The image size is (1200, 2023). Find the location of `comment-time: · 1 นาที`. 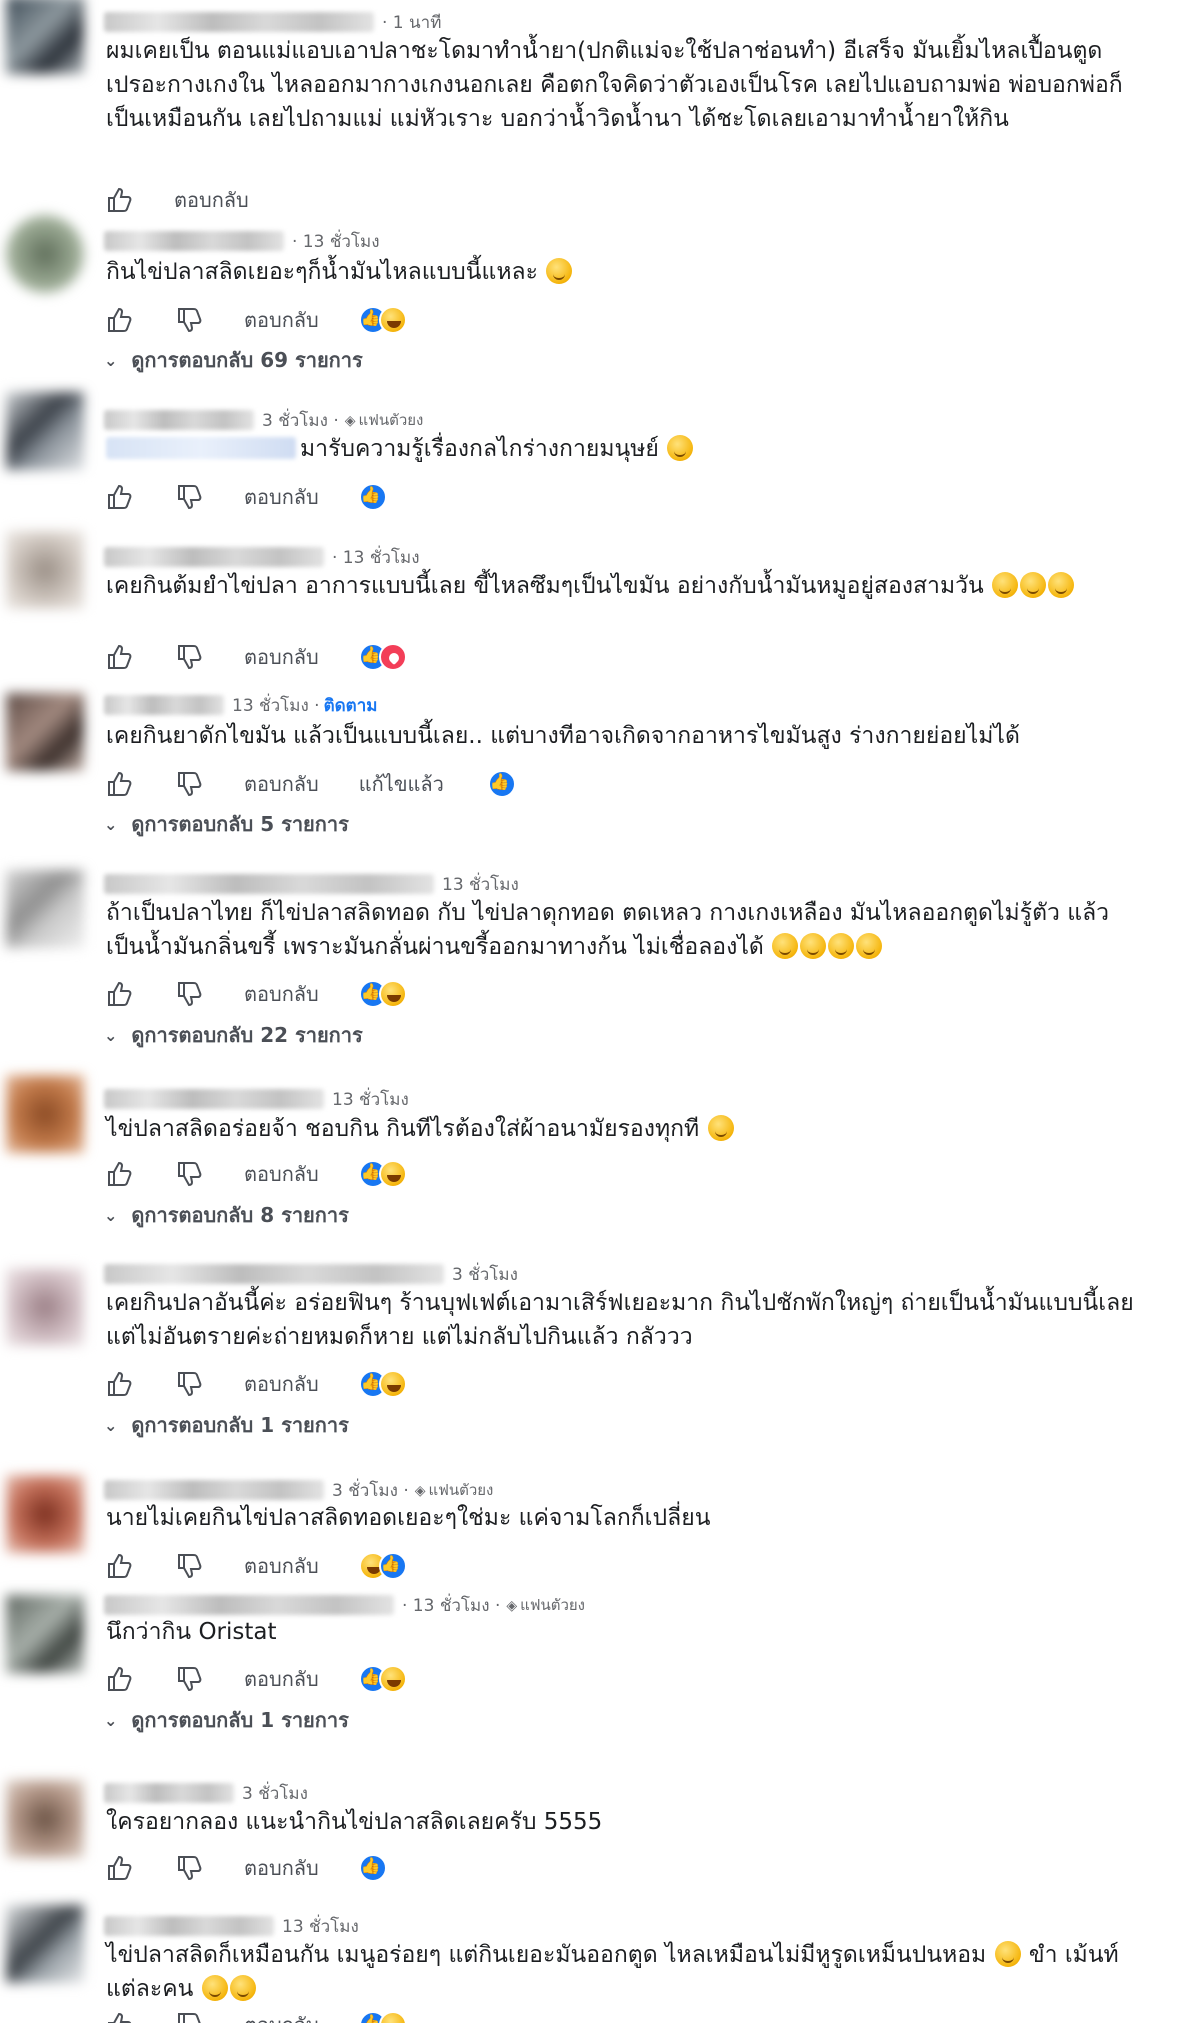

comment-time: · 1 นาที is located at coordinates (411, 22).